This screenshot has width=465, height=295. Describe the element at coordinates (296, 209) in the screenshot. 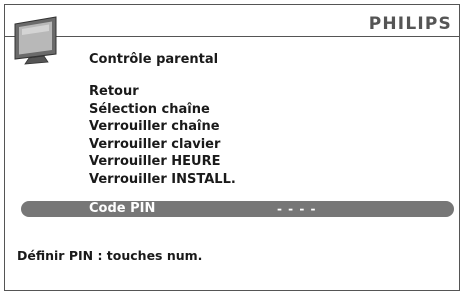

I see `code-pin-value: - - - -` at that location.